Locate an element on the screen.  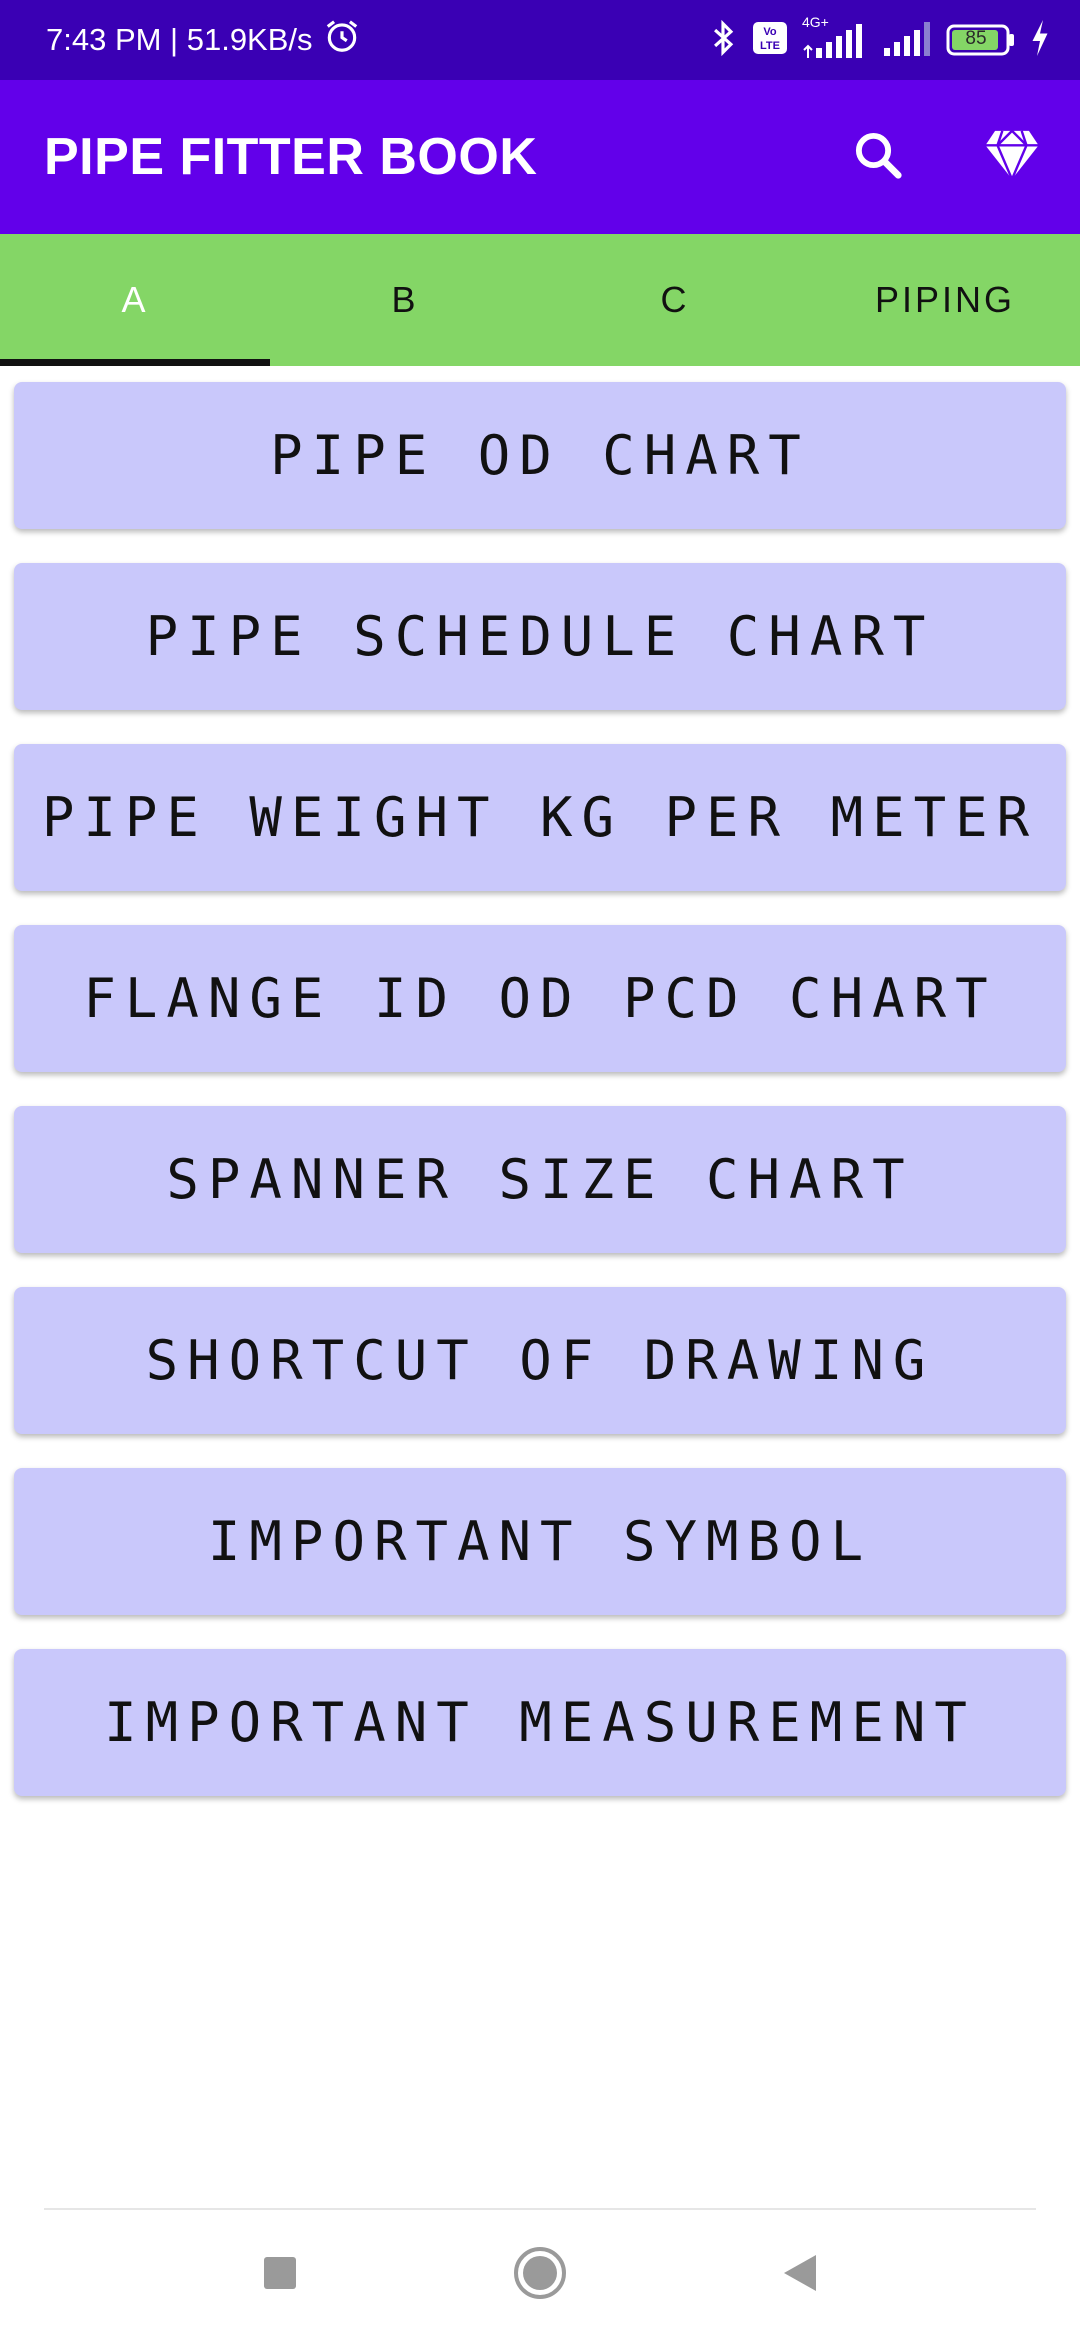
tab-label: PIPING is located at coordinates (945, 299).